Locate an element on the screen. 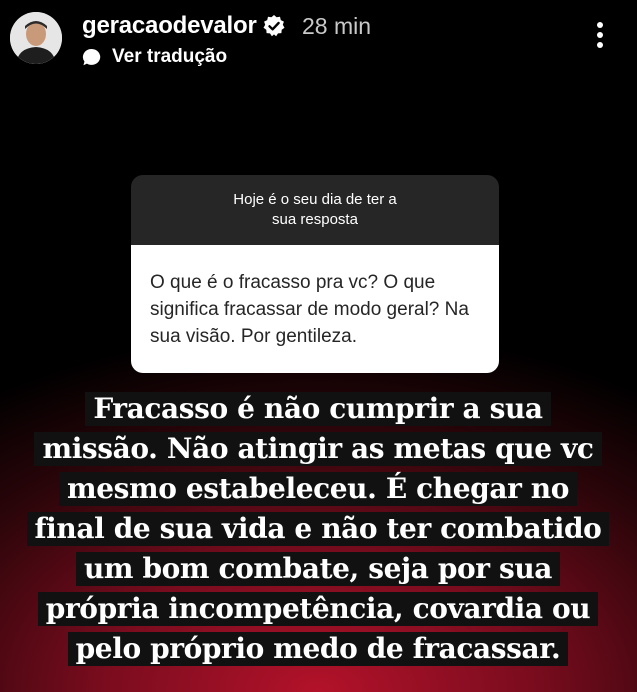 The height and width of the screenshot is (692, 637). post-time: 28 min is located at coordinates (337, 26).